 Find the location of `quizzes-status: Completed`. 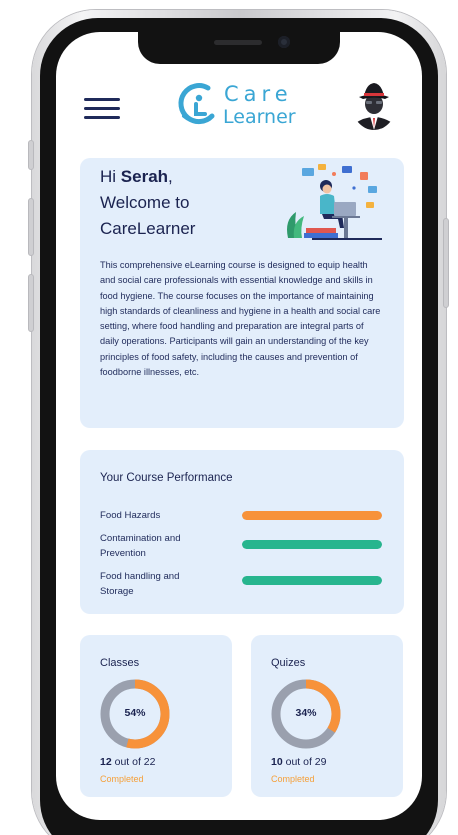

quizzes-status: Completed is located at coordinates (293, 779).